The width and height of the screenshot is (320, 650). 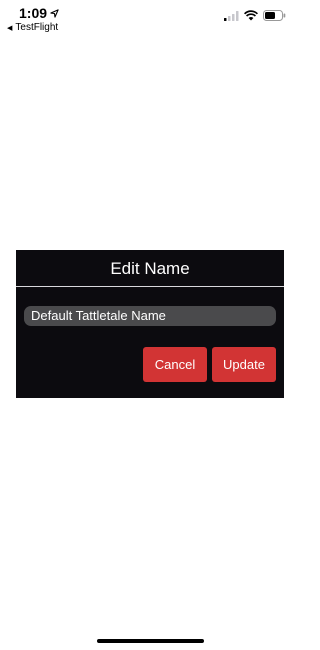 I want to click on dialog-title: Edit Name, so click(x=150, y=268).